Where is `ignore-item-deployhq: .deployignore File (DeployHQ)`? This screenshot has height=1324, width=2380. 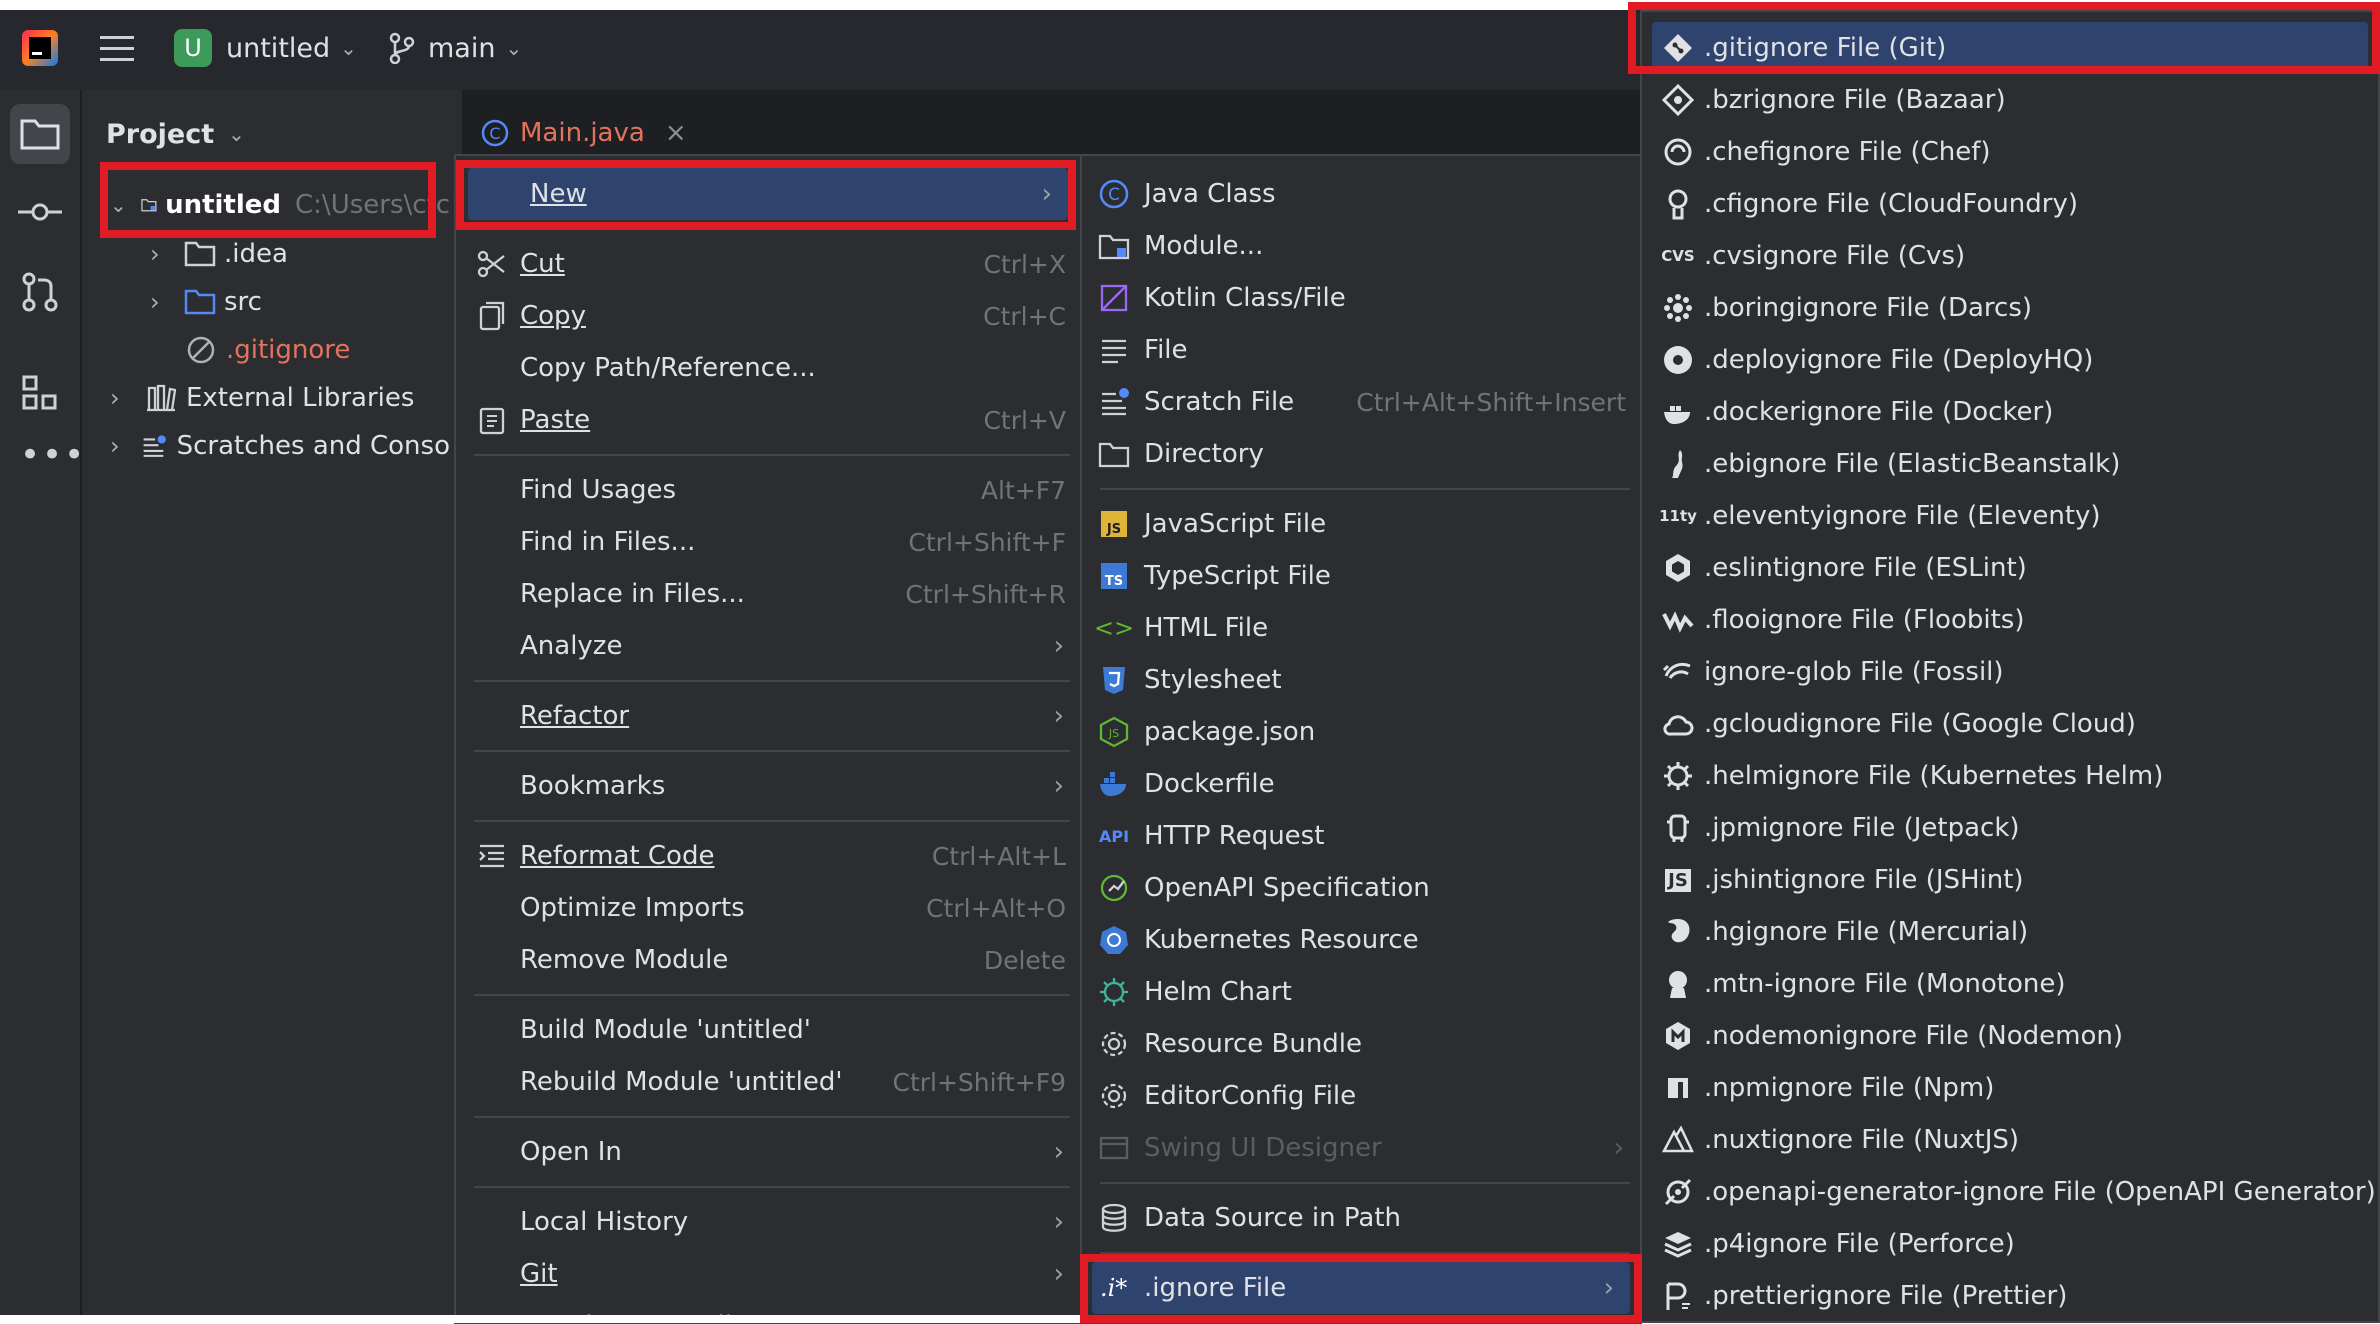 ignore-item-deployhq: .deployignore File (DeployHQ) is located at coordinates (2010, 360).